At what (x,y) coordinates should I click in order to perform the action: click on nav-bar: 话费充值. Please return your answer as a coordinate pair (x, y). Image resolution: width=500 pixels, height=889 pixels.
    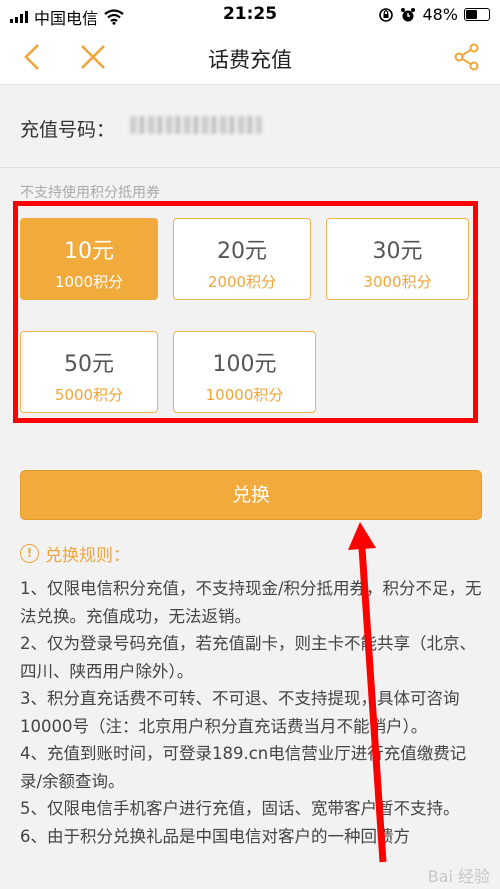
    Looking at the image, I should click on (250, 57).